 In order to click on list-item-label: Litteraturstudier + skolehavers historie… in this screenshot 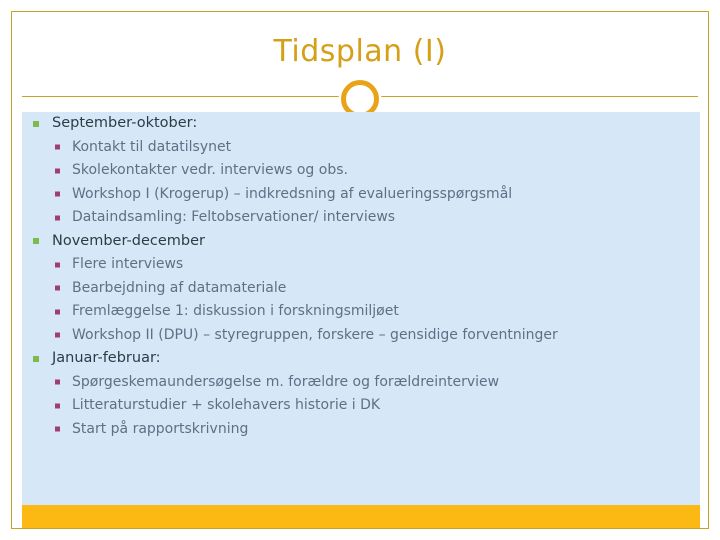, I will do `click(226, 405)`.